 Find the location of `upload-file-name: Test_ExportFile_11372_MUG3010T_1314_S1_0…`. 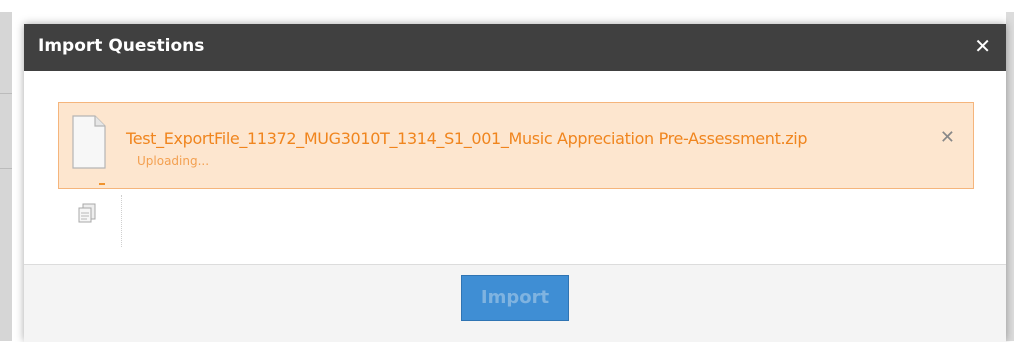

upload-file-name: Test_ExportFile_11372_MUG3010T_1314_S1_0… is located at coordinates (467, 138).